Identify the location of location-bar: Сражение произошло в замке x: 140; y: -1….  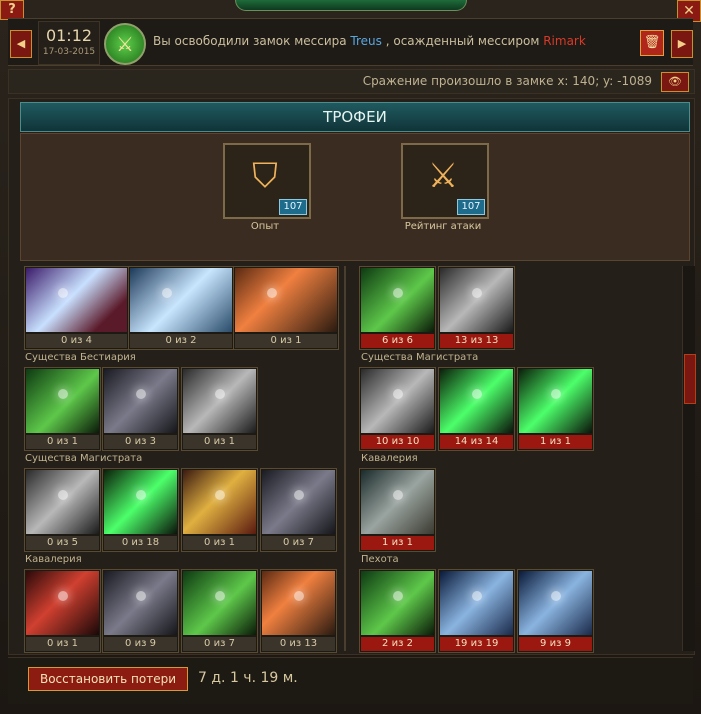
(351, 81).